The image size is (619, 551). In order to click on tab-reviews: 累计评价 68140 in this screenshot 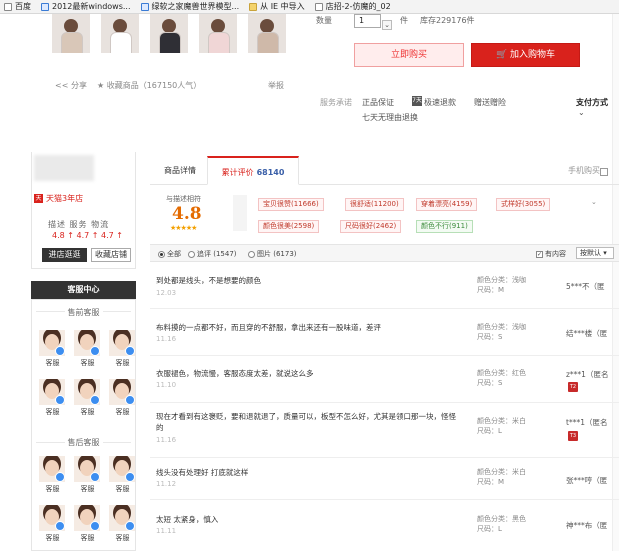, I will do `click(253, 170)`.